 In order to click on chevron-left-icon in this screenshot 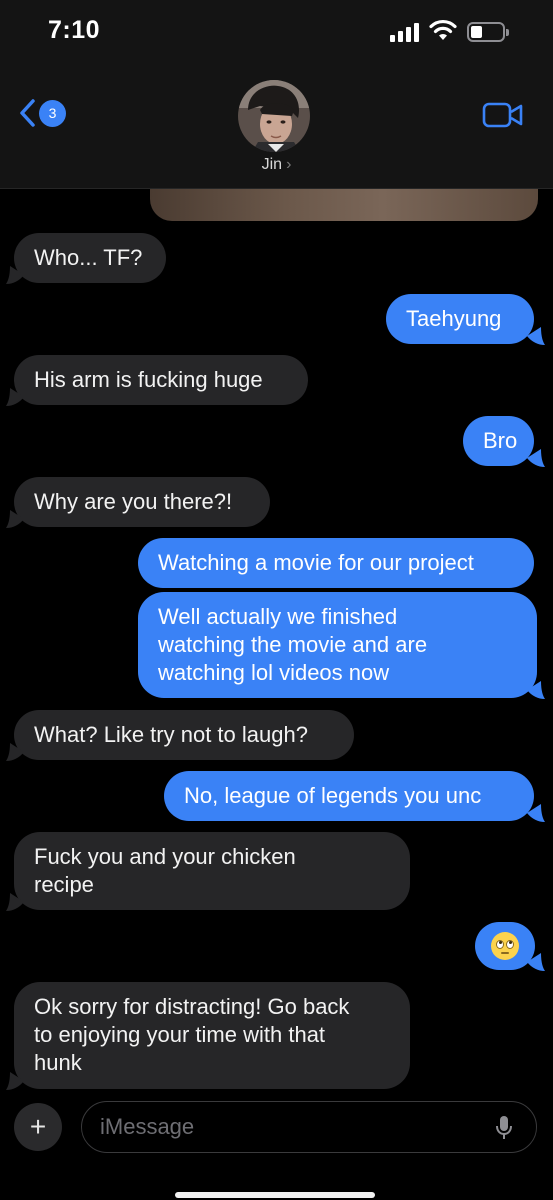, I will do `click(27, 113)`.